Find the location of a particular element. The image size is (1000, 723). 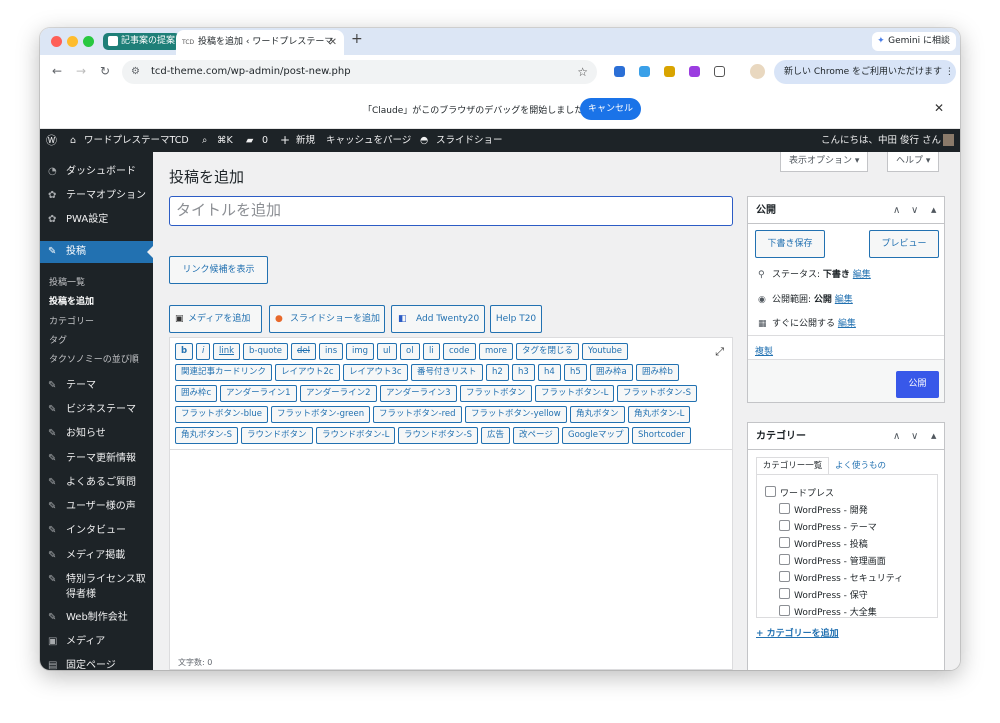

quicktag-button: 囲み枠b is located at coordinates (657, 372).